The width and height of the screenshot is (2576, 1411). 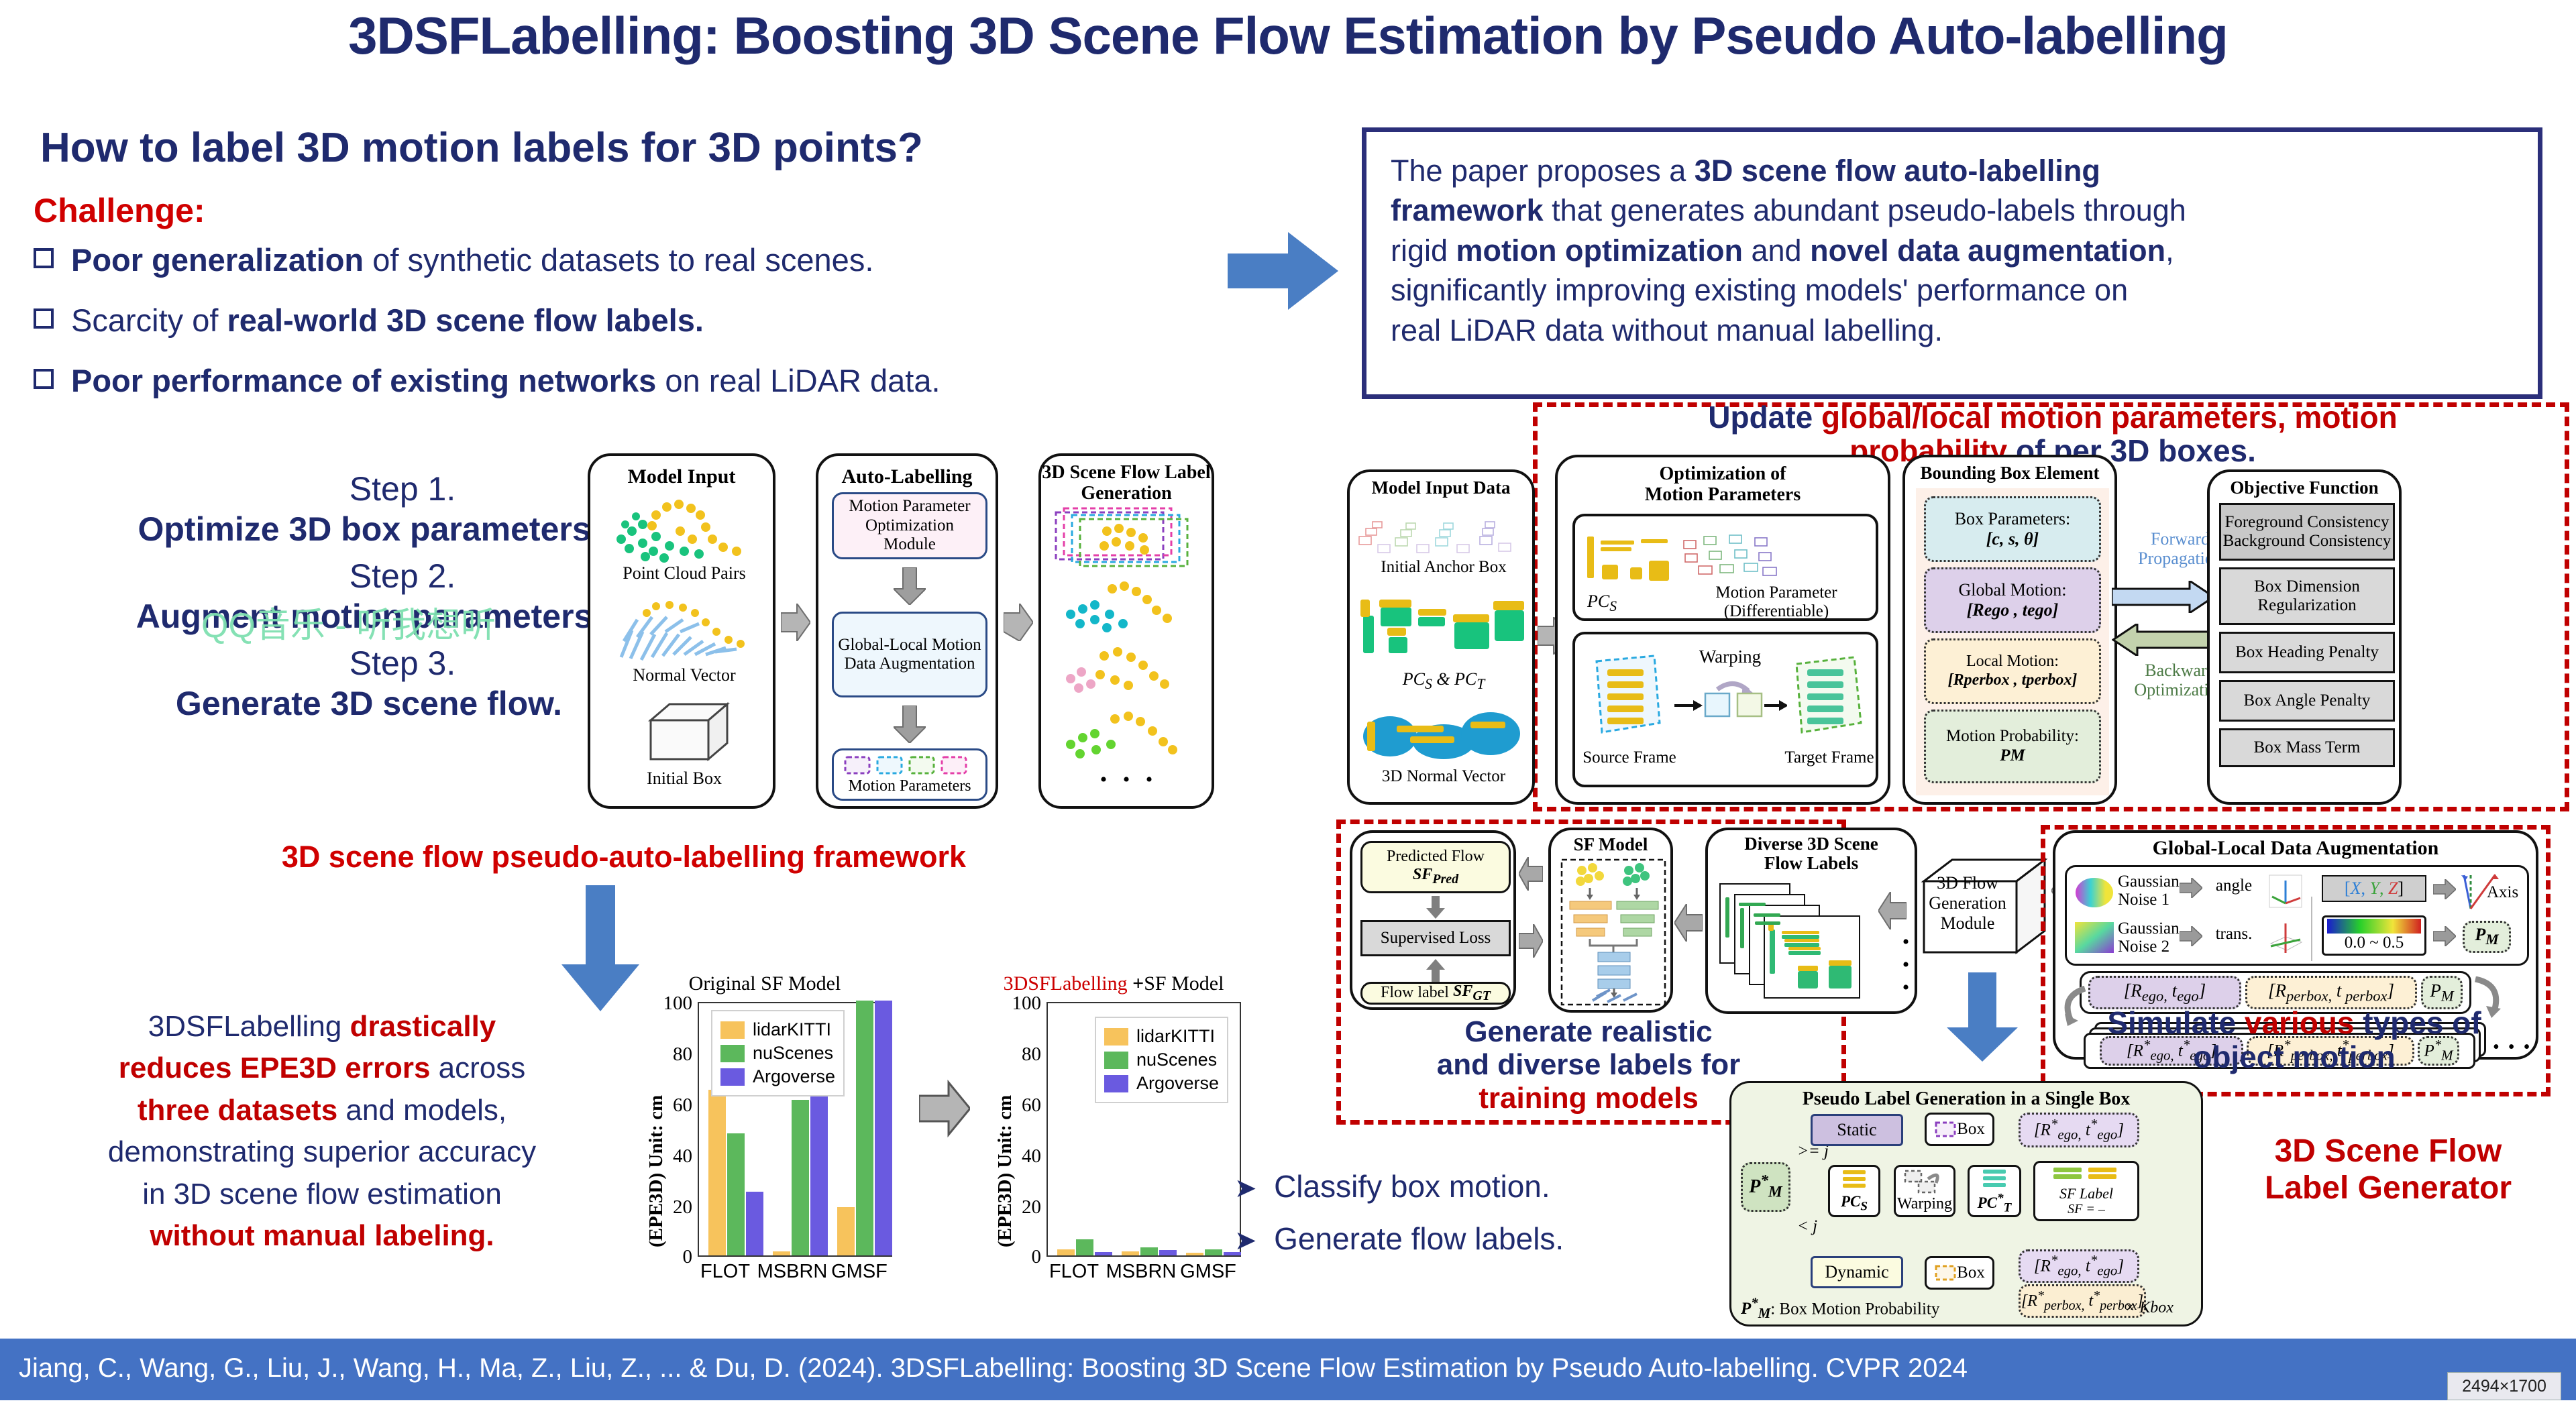 What do you see at coordinates (1126, 631) in the screenshot?
I see `panel-label-generation: 3D Scene Flow Label Generation • • •` at bounding box center [1126, 631].